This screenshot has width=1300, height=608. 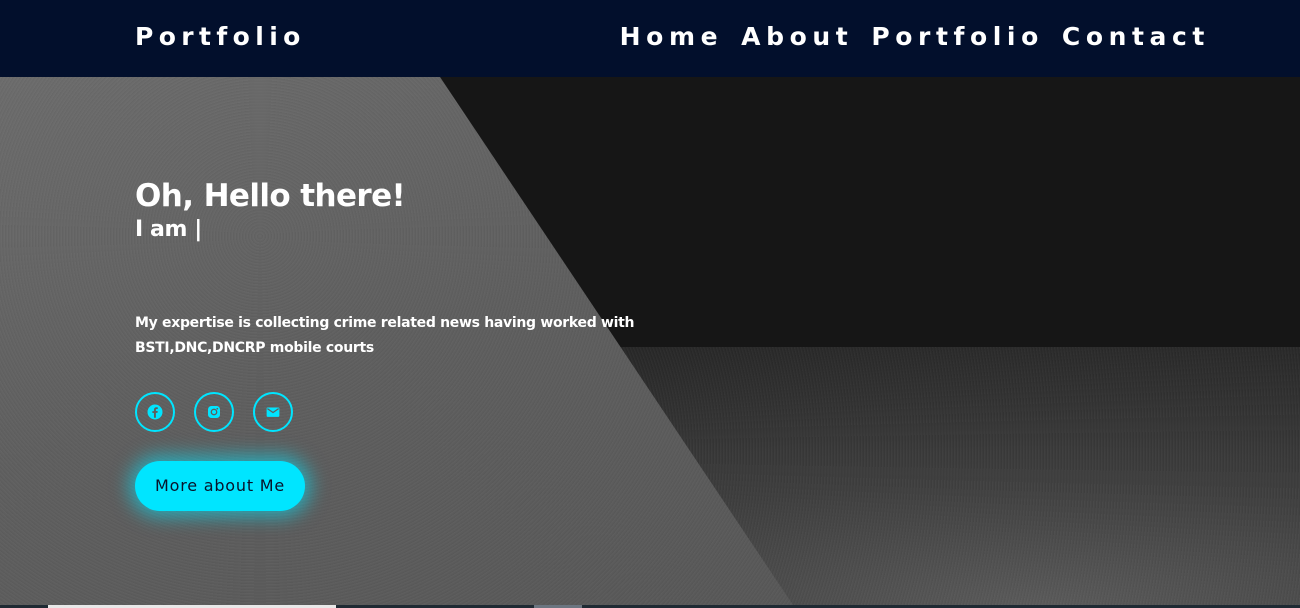 What do you see at coordinates (672, 37) in the screenshot?
I see `nav-link-home: Home` at bounding box center [672, 37].